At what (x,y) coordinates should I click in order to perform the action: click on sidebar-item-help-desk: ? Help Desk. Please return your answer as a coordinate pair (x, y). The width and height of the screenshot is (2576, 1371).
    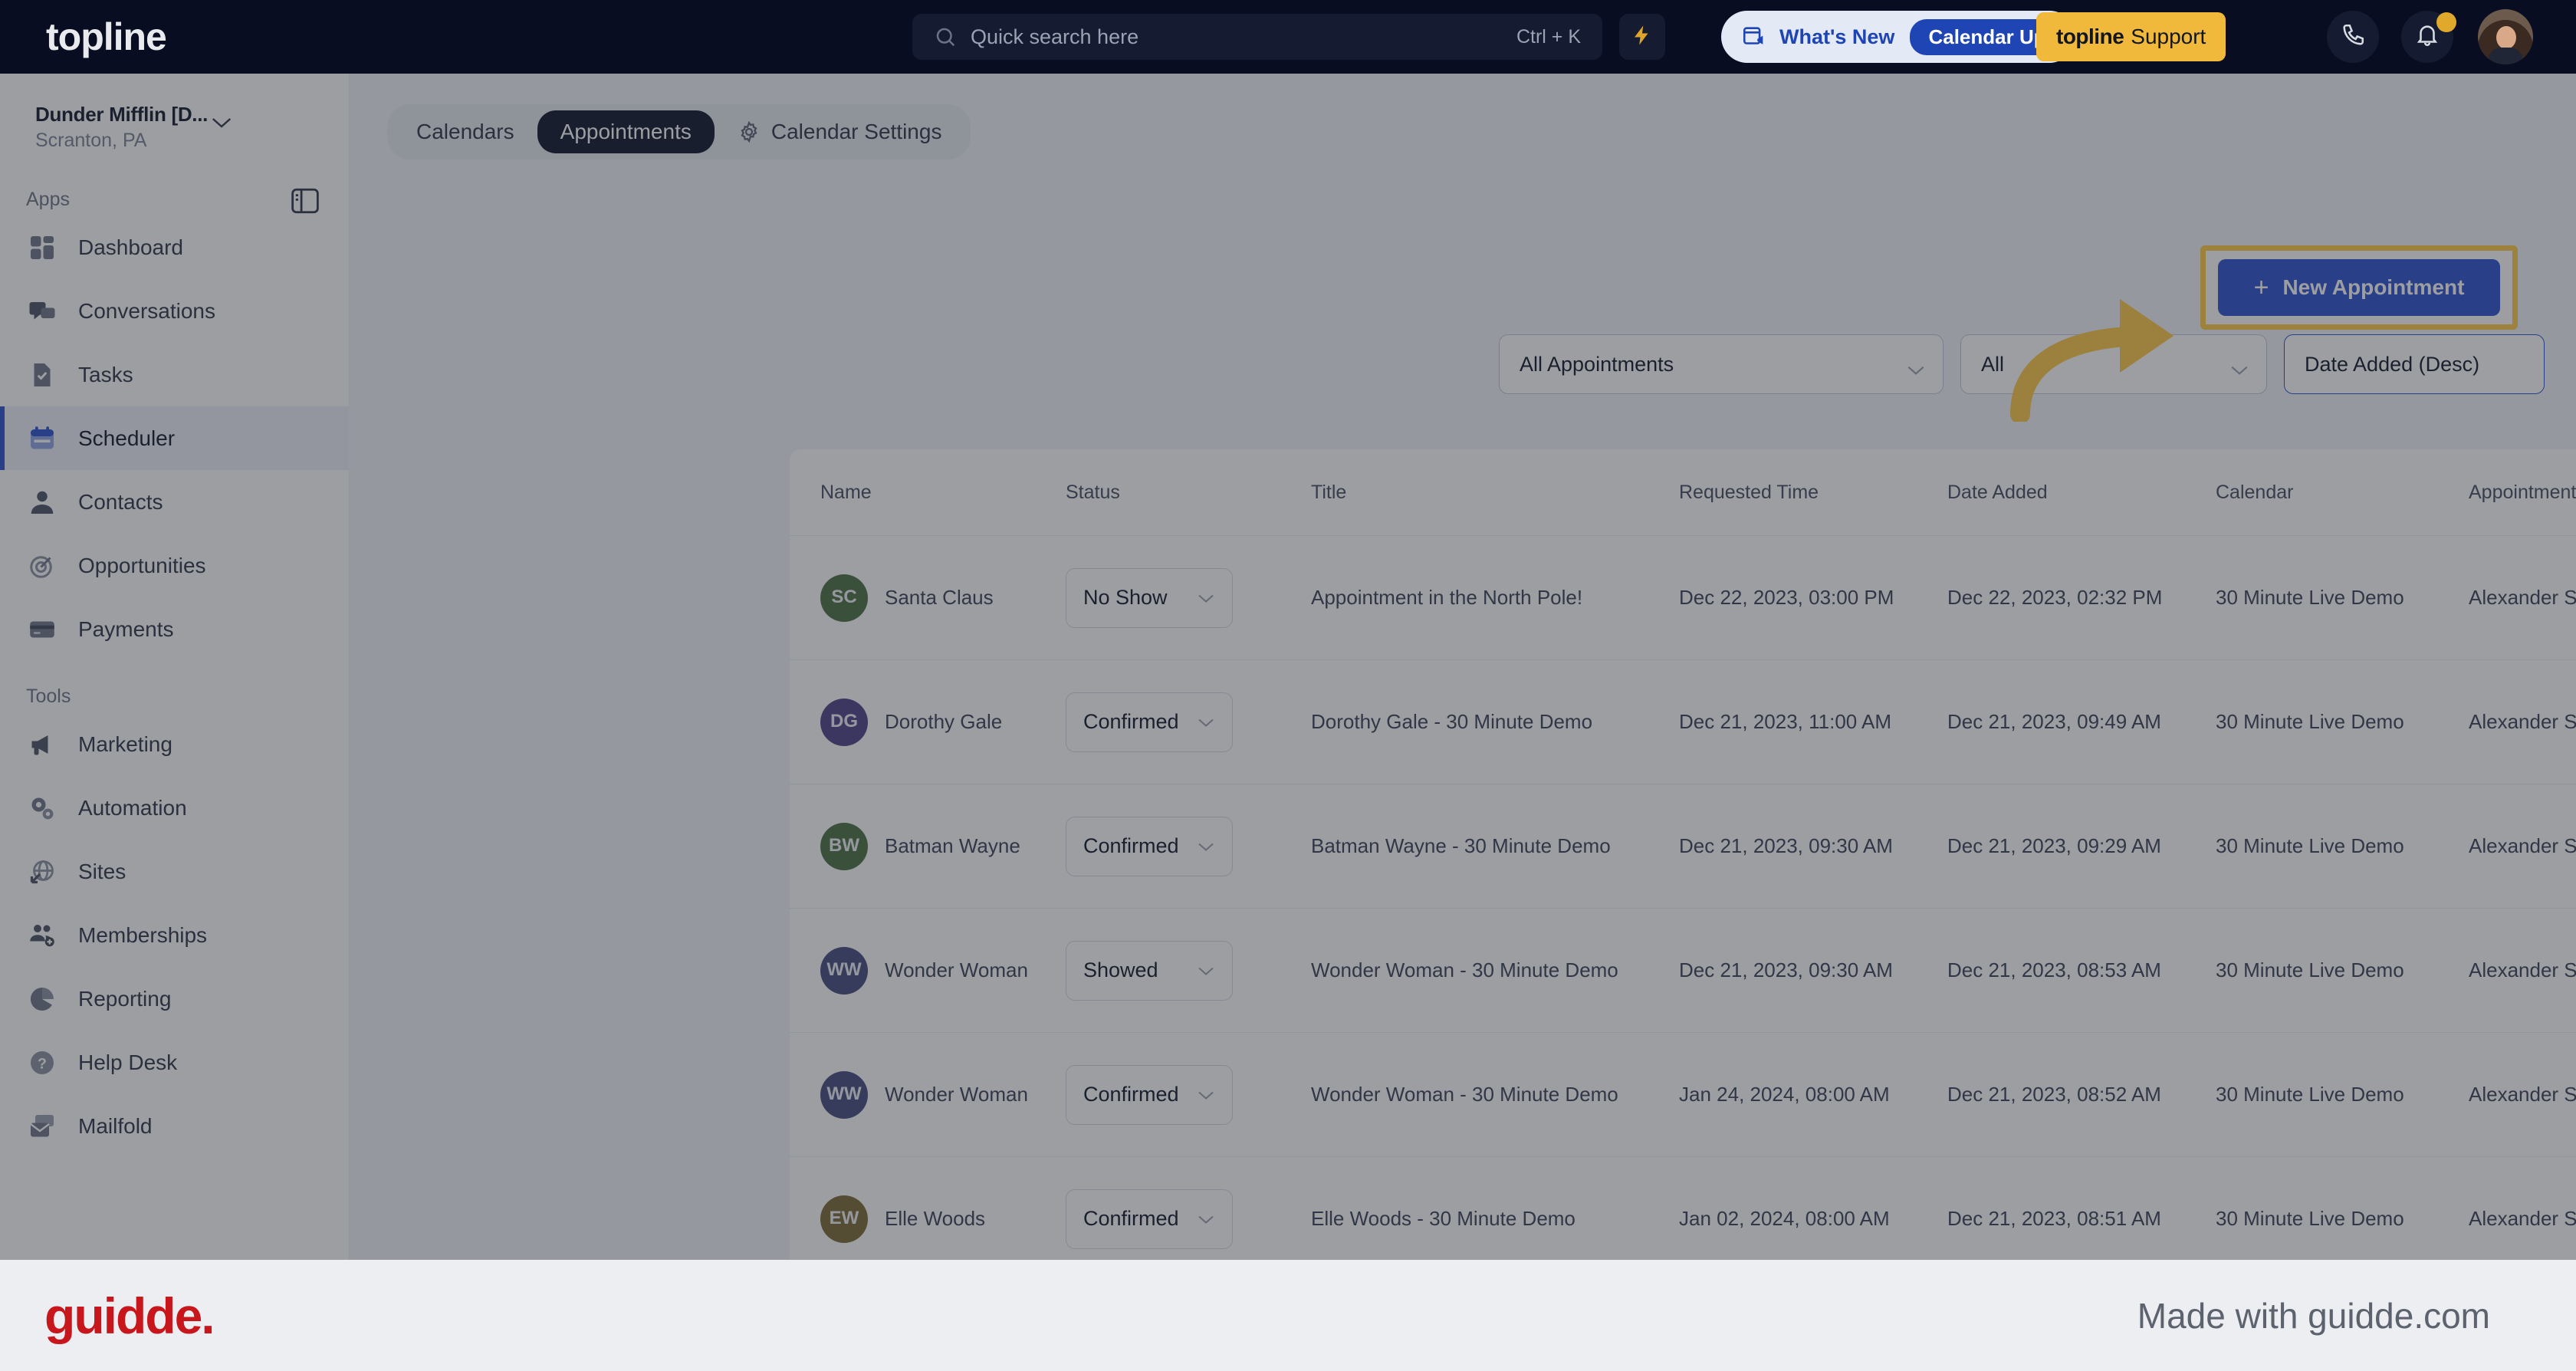
    Looking at the image, I should click on (174, 1063).